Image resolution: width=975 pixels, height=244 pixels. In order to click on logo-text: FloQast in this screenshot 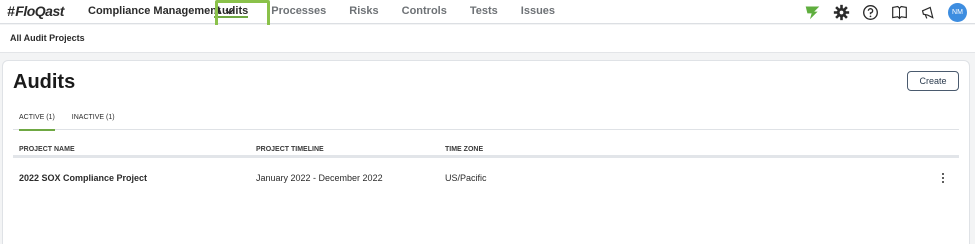, I will do `click(39, 11)`.